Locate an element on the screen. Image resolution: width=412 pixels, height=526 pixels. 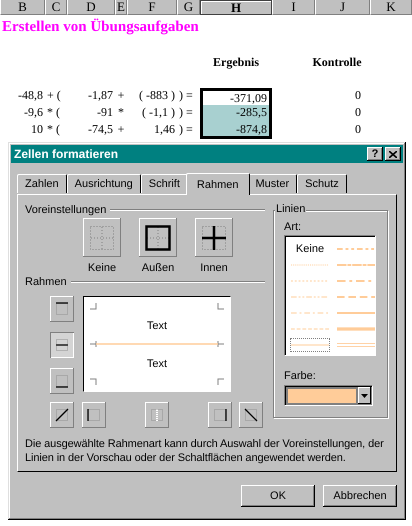
color-dropdown is located at coordinates (328, 395).